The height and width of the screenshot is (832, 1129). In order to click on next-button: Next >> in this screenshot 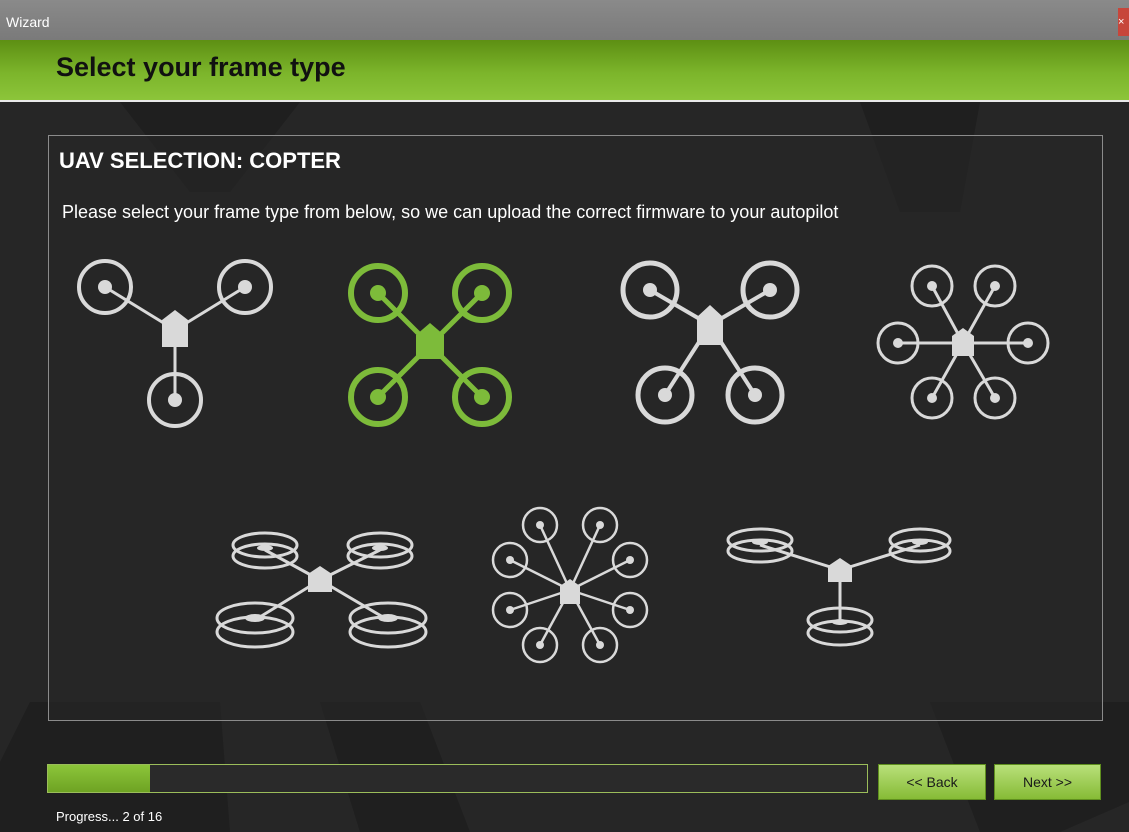, I will do `click(1047, 782)`.